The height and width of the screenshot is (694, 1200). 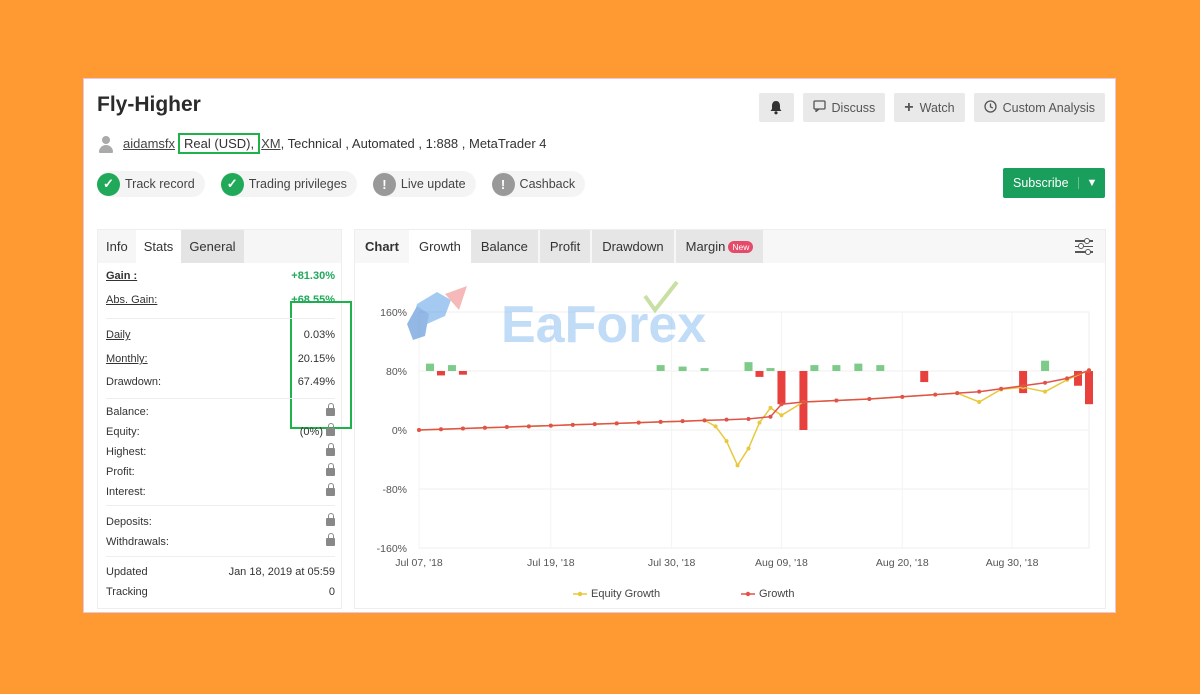 I want to click on x-tick-label: Jul 07, '18, so click(x=419, y=563).